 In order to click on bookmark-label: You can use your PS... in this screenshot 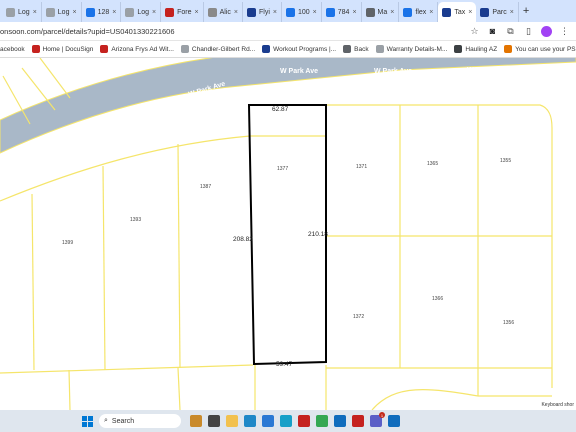, I will do `click(545, 49)`.